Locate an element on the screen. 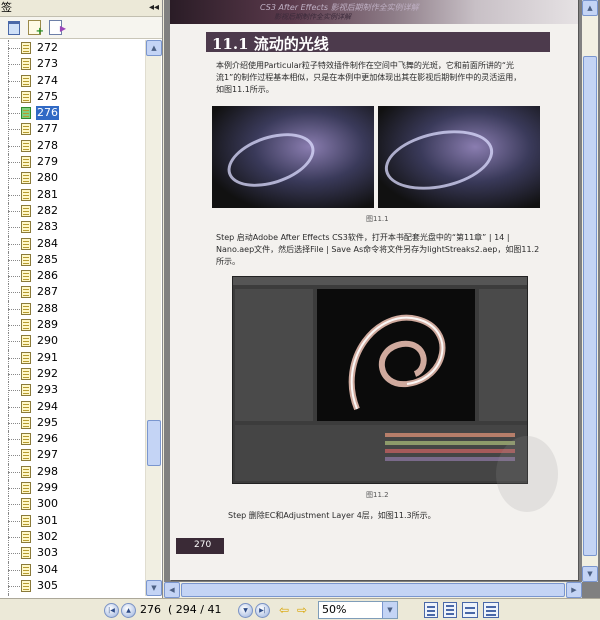  text-line: 所示。 is located at coordinates (228, 261).